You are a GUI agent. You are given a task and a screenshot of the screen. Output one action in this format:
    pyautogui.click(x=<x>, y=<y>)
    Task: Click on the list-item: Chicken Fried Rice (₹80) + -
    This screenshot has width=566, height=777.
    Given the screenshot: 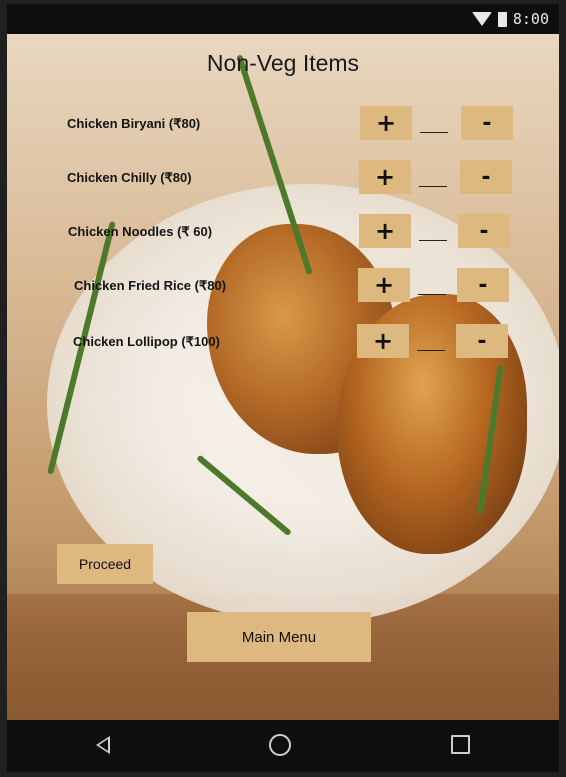 What is the action you would take?
    pyautogui.click(x=283, y=286)
    